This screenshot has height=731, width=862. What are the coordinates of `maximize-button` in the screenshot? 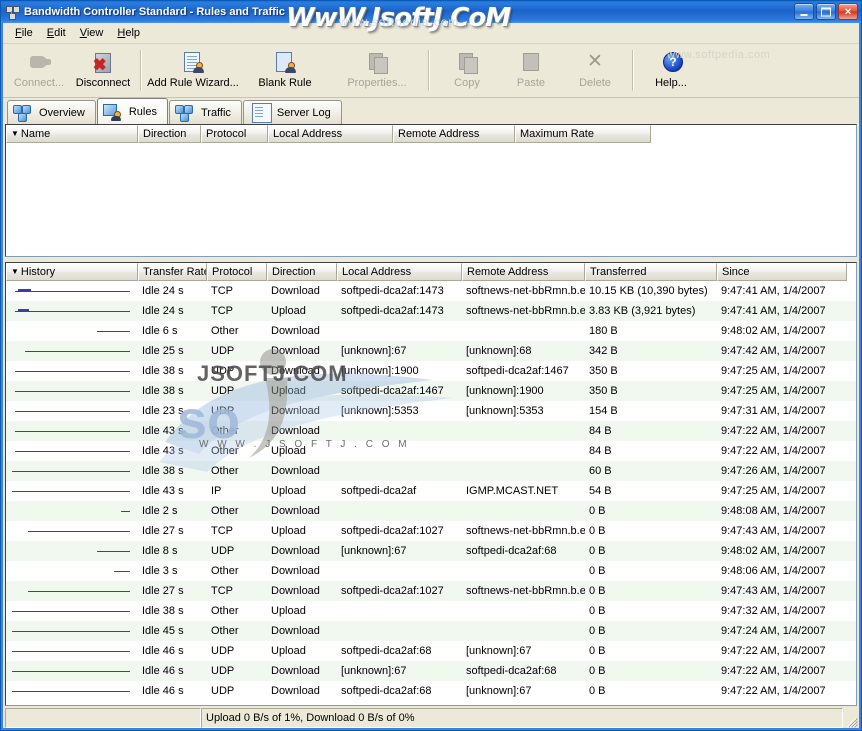 It's located at (826, 11).